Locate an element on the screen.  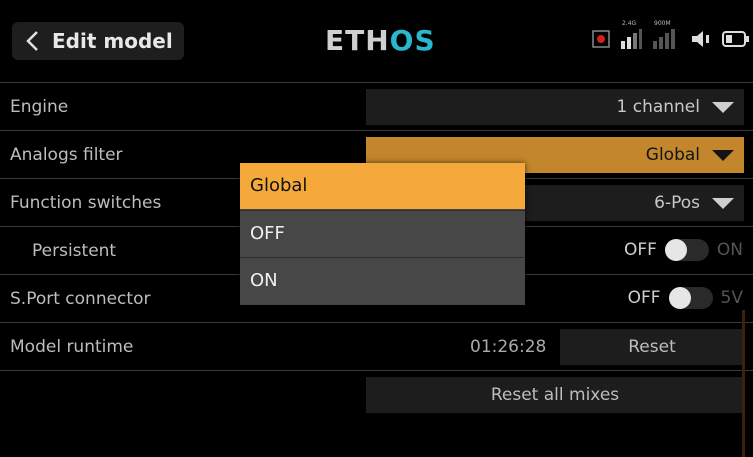
signal-900m-icon: 900M is located at coordinates (666, 36).